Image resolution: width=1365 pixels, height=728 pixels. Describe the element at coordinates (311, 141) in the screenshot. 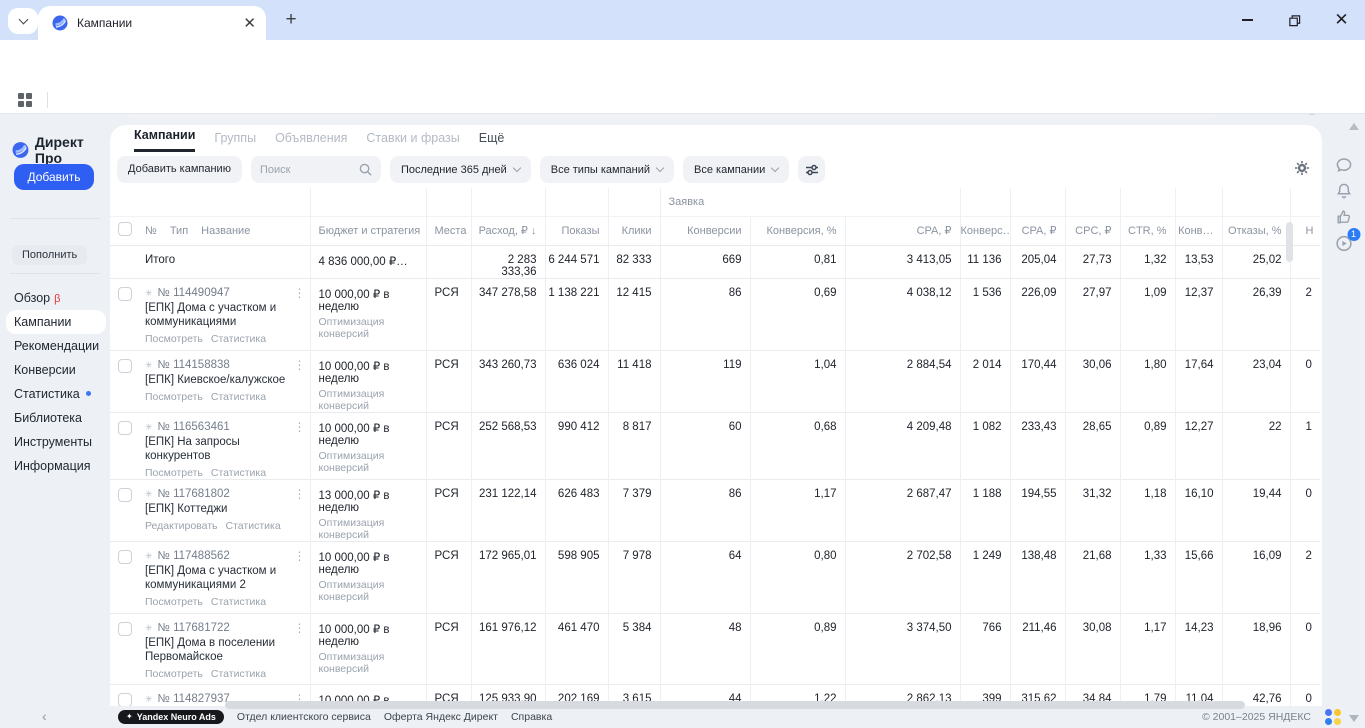

I see `tab-ads: Объявления` at that location.